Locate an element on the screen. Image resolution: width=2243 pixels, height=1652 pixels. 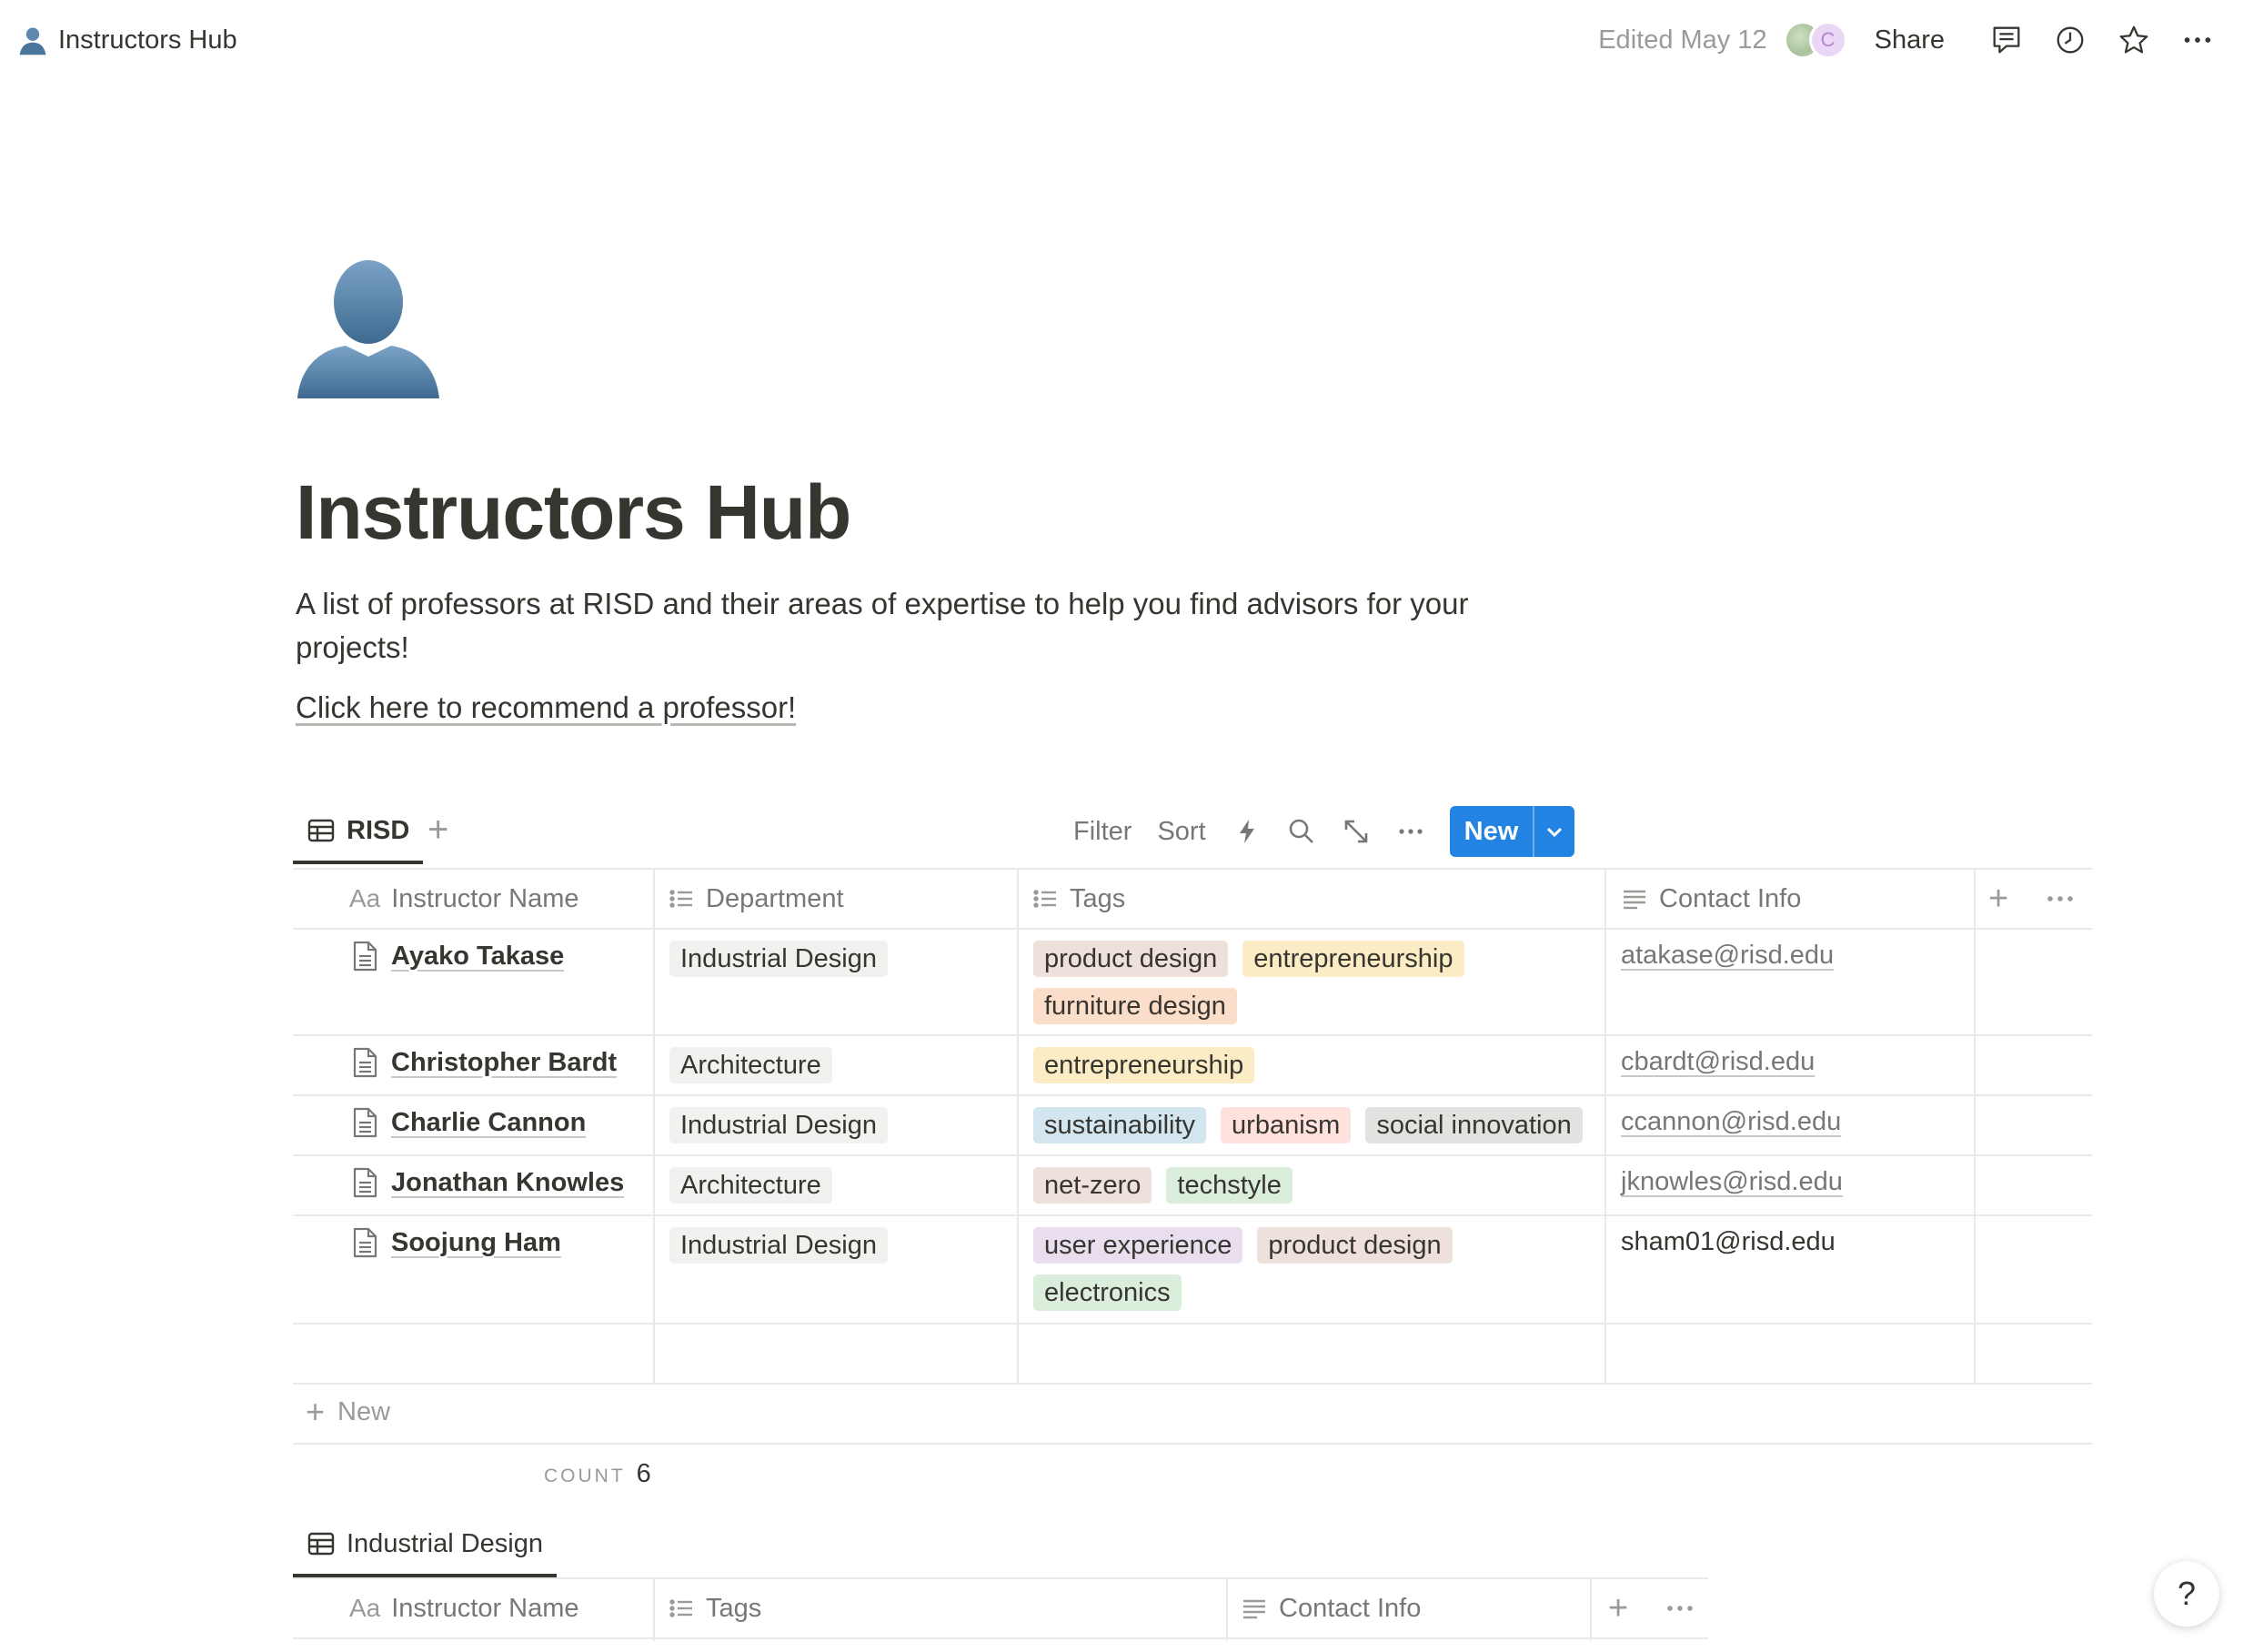
plus-icon: + is located at coordinates (316, 1411).